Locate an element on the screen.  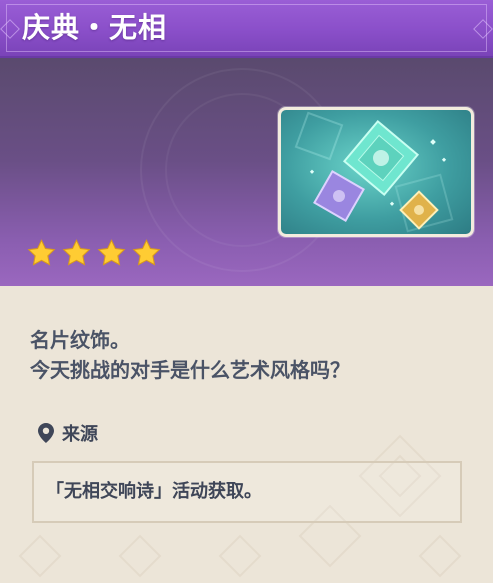
rarity-stars is located at coordinates (94, 255).